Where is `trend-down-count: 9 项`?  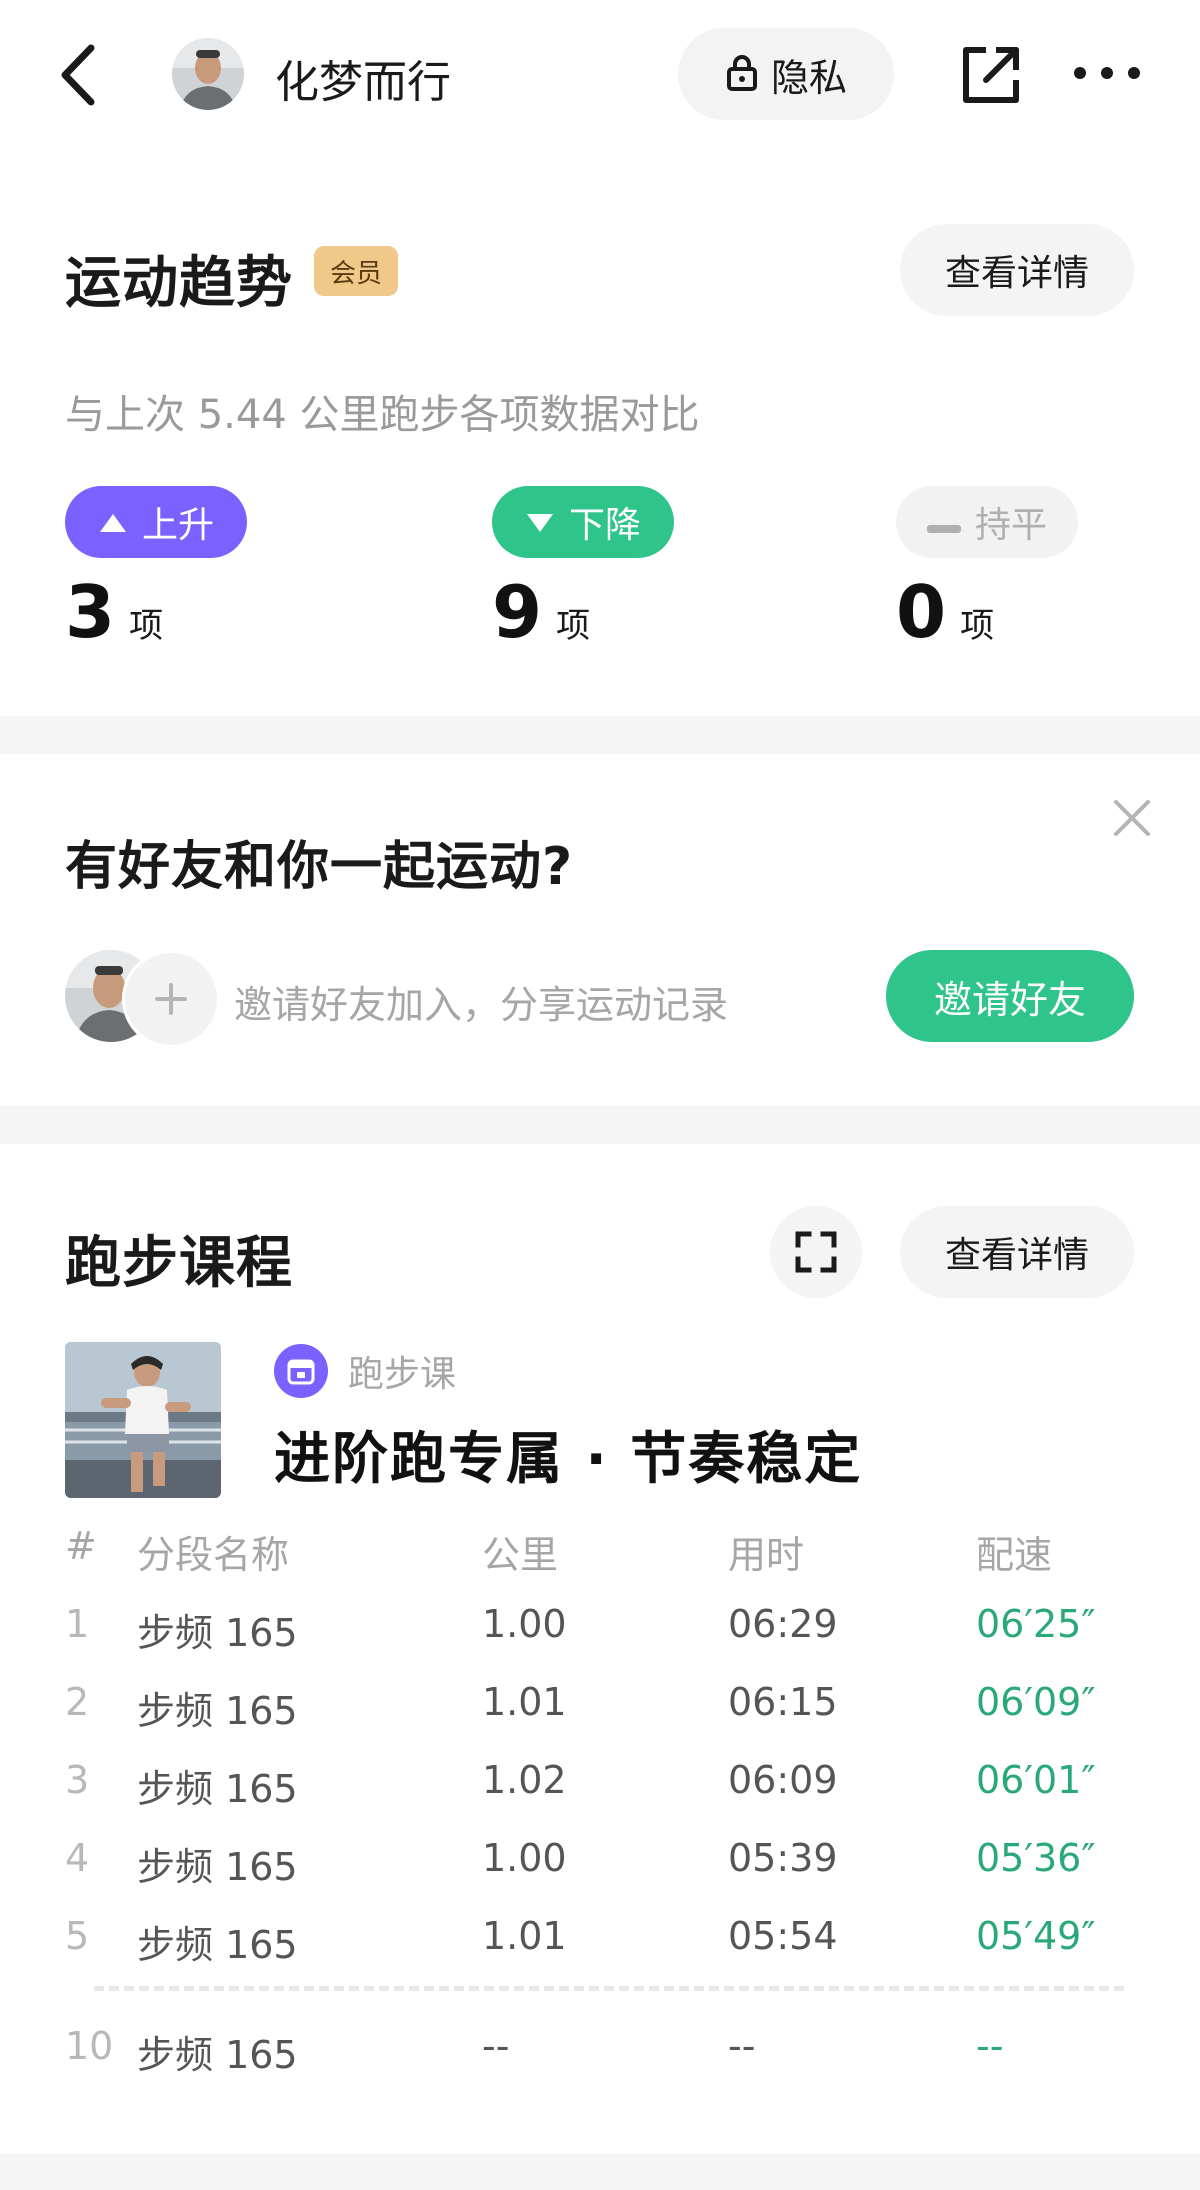
trend-down-count: 9 项 is located at coordinates (541, 612).